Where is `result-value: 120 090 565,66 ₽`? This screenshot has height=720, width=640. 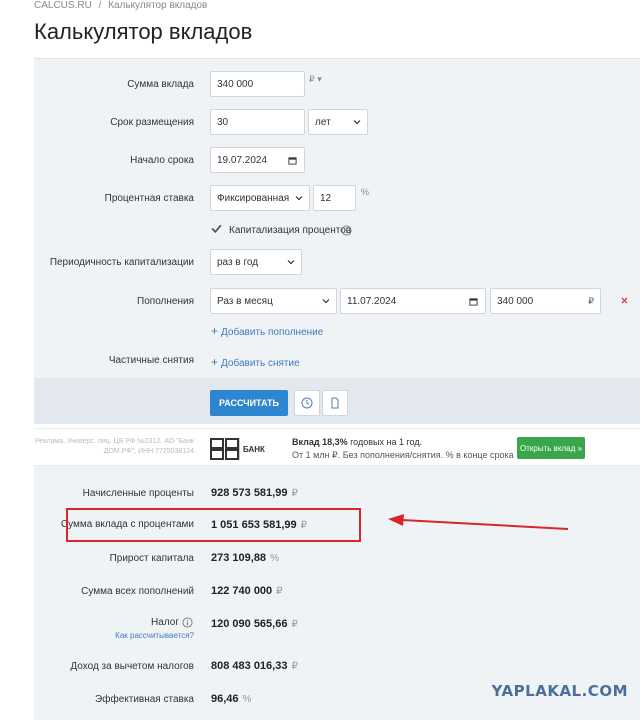 result-value: 120 090 565,66 ₽ is located at coordinates (254, 624).